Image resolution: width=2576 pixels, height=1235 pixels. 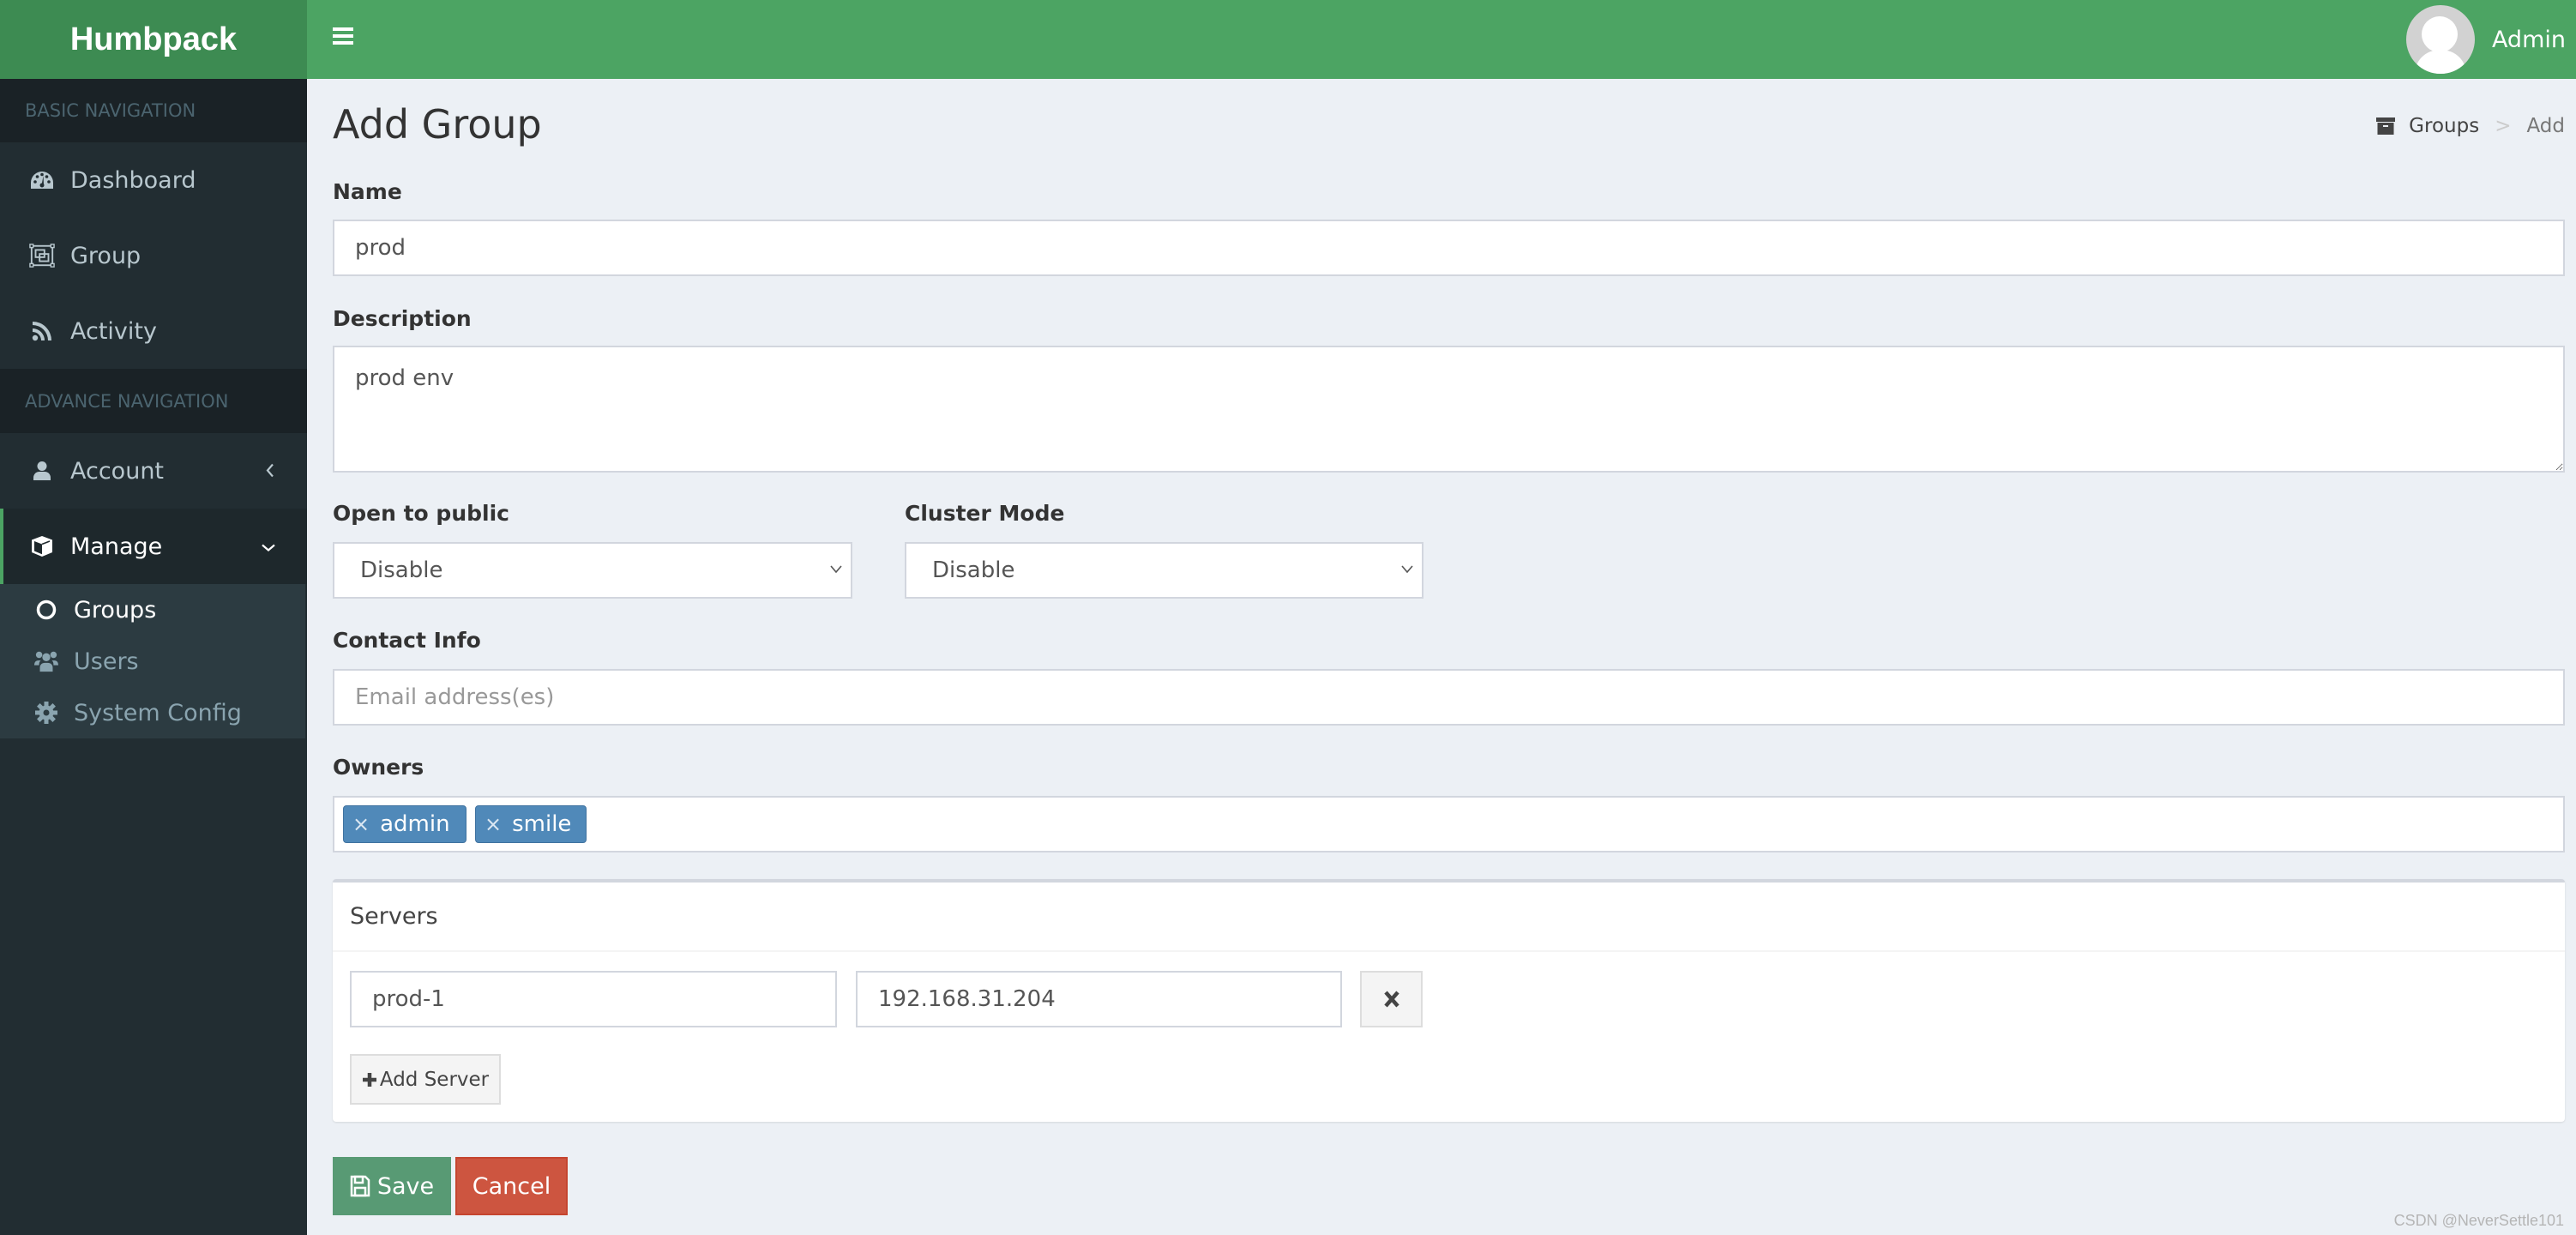 What do you see at coordinates (1441, 39) in the screenshot?
I see `top-navbar: Admin` at bounding box center [1441, 39].